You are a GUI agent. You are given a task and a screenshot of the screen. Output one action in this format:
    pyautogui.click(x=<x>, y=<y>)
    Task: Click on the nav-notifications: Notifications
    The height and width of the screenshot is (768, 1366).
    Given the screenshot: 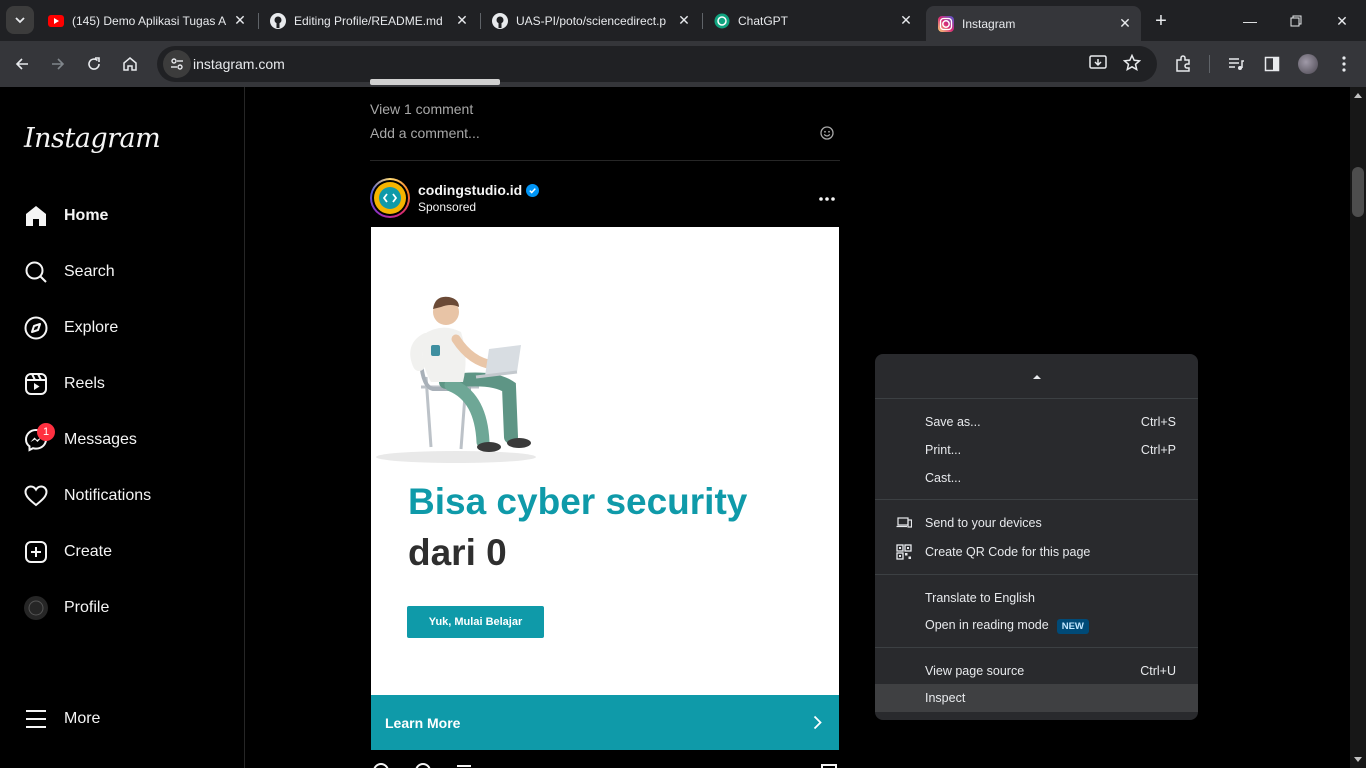 What is the action you would take?
    pyautogui.click(x=122, y=496)
    